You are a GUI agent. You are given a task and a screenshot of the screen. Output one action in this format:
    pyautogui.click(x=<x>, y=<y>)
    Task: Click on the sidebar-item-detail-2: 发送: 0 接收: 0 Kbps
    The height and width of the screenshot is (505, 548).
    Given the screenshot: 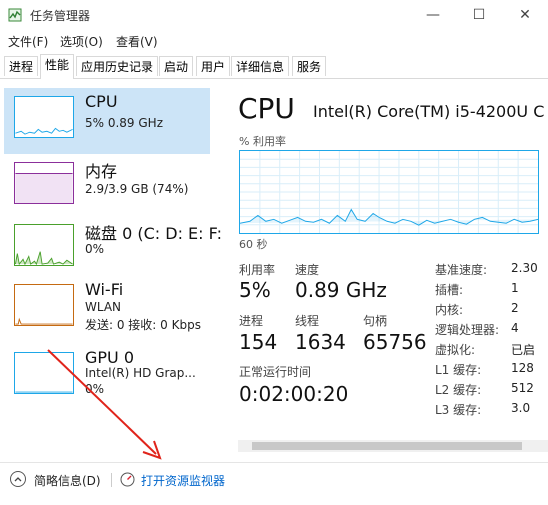 What is the action you would take?
    pyautogui.click(x=143, y=325)
    